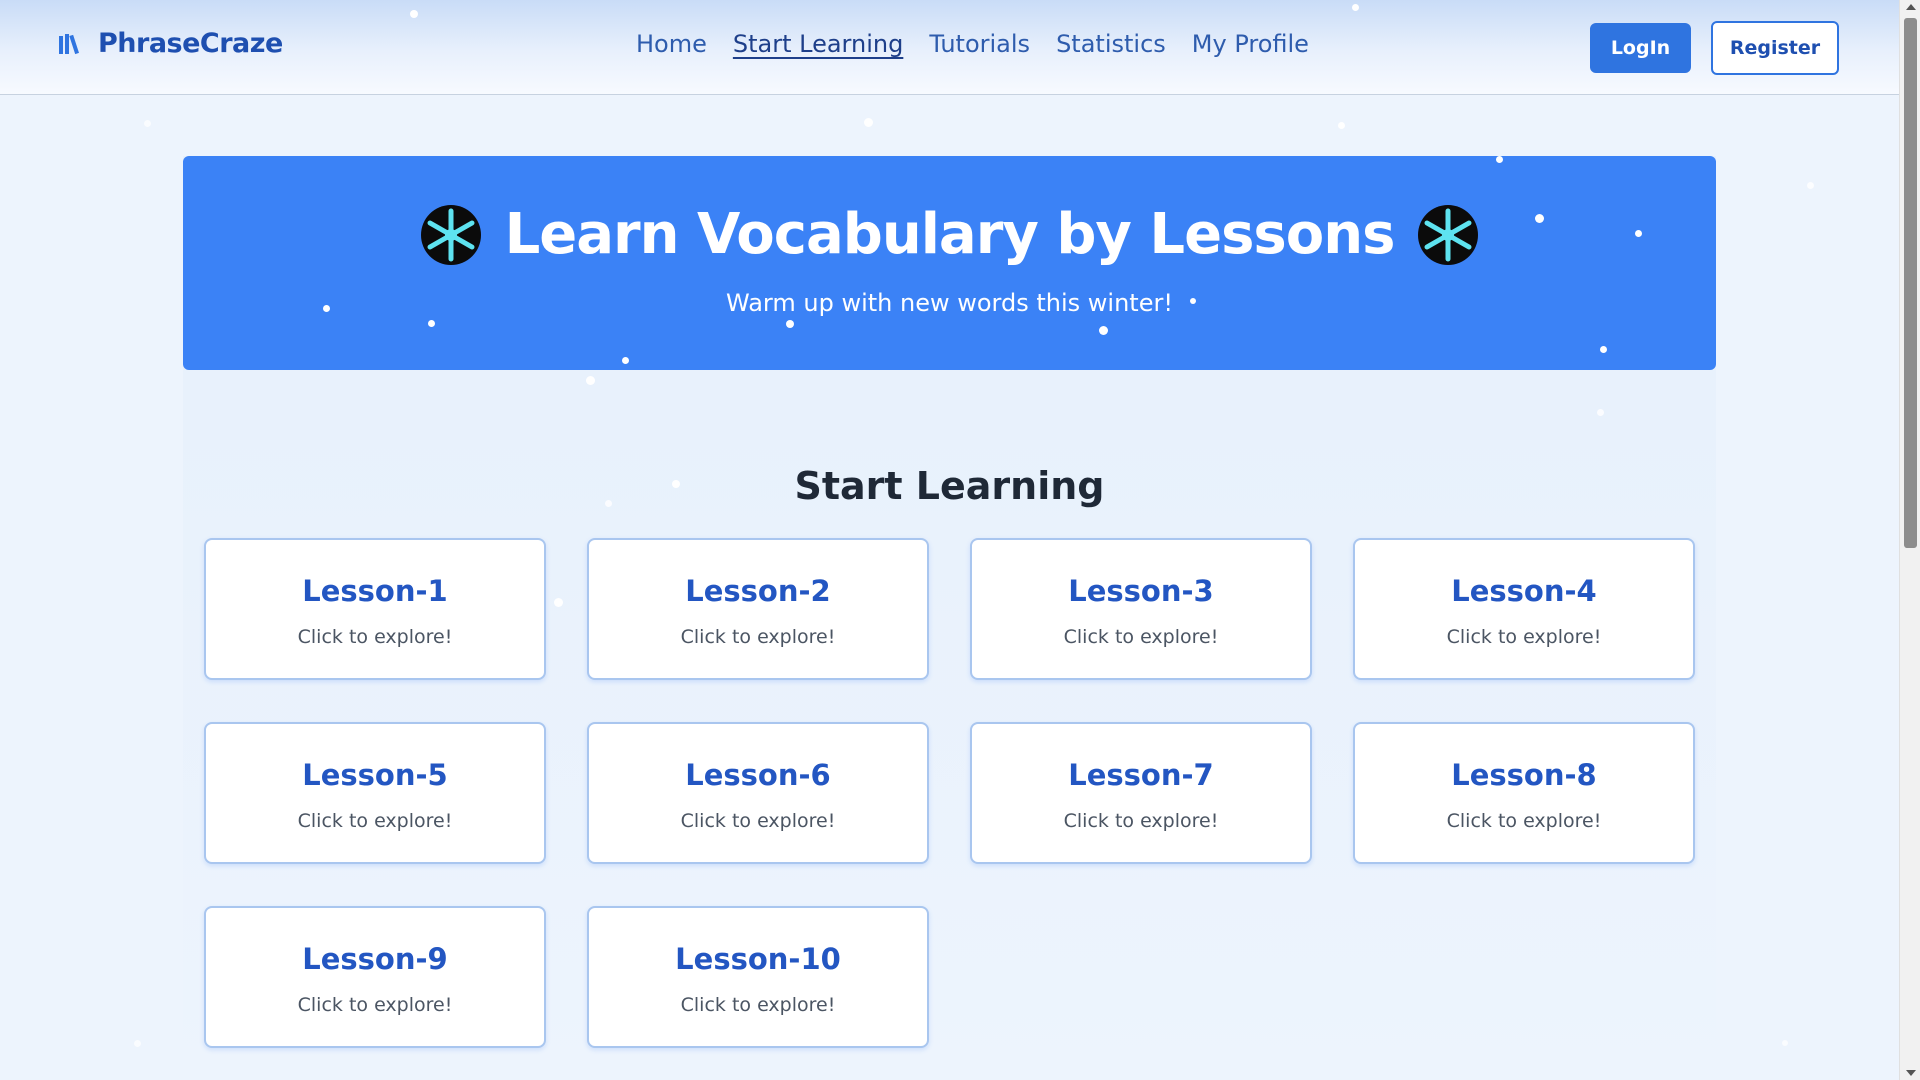  Describe the element at coordinates (375, 775) in the screenshot. I see `lesson-title: Lesson-5` at that location.